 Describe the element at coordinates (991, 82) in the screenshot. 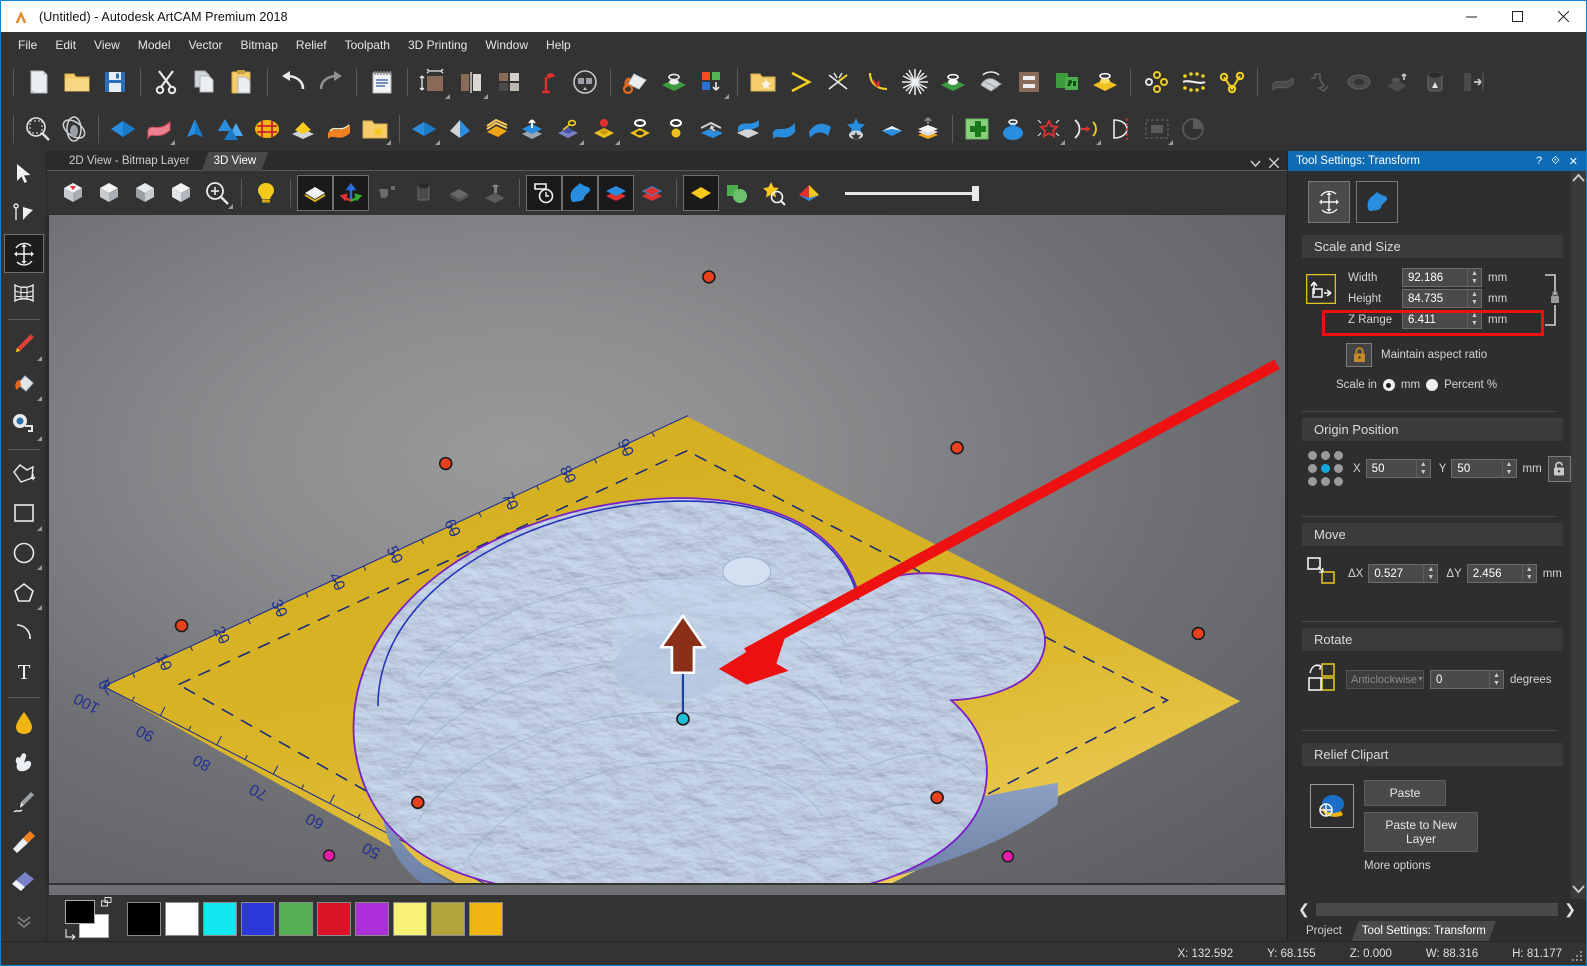

I see `texture-relief-icon` at that location.